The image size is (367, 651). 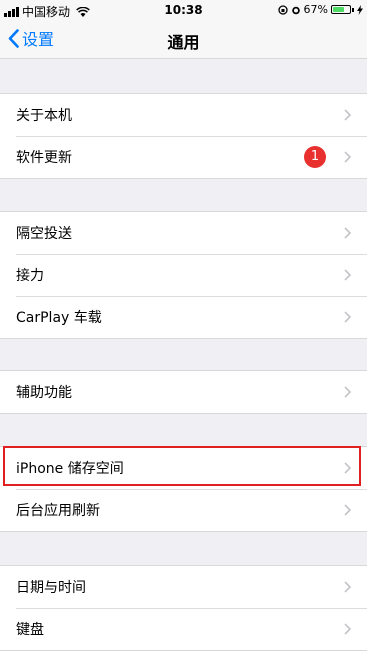 I want to click on row-label: 接力, so click(x=30, y=276).